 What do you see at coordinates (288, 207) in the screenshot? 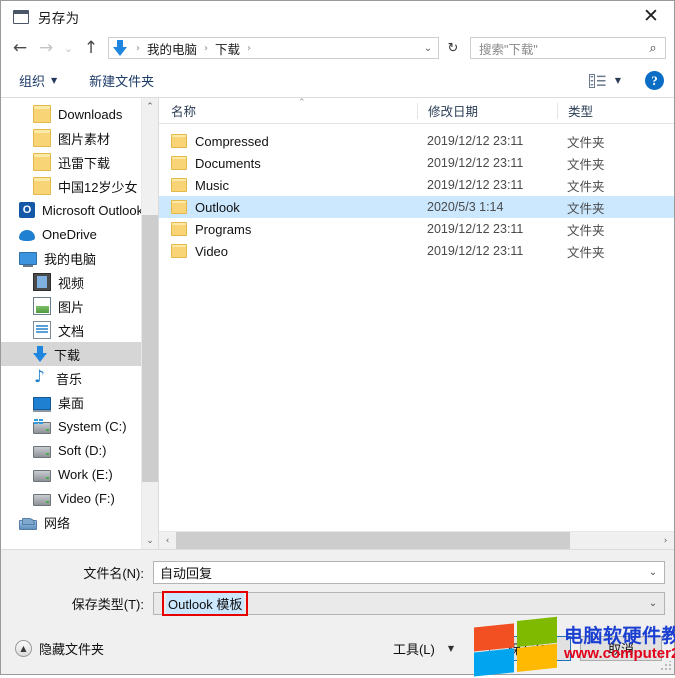
I see `file-name-cell: Outlook` at bounding box center [288, 207].